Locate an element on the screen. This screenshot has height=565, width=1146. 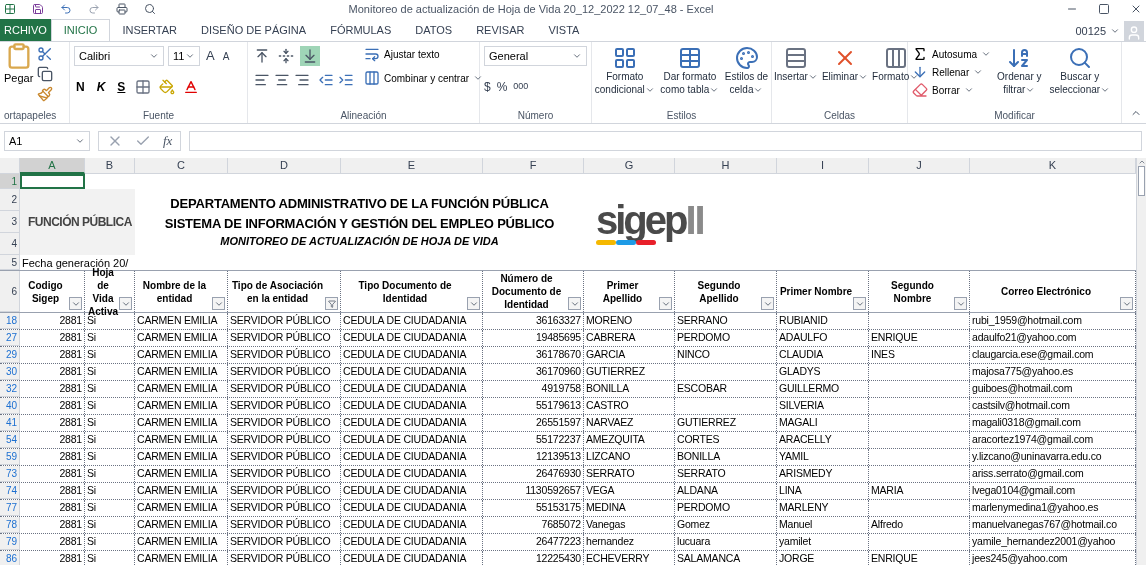
row-number: 78 is located at coordinates (10, 525).